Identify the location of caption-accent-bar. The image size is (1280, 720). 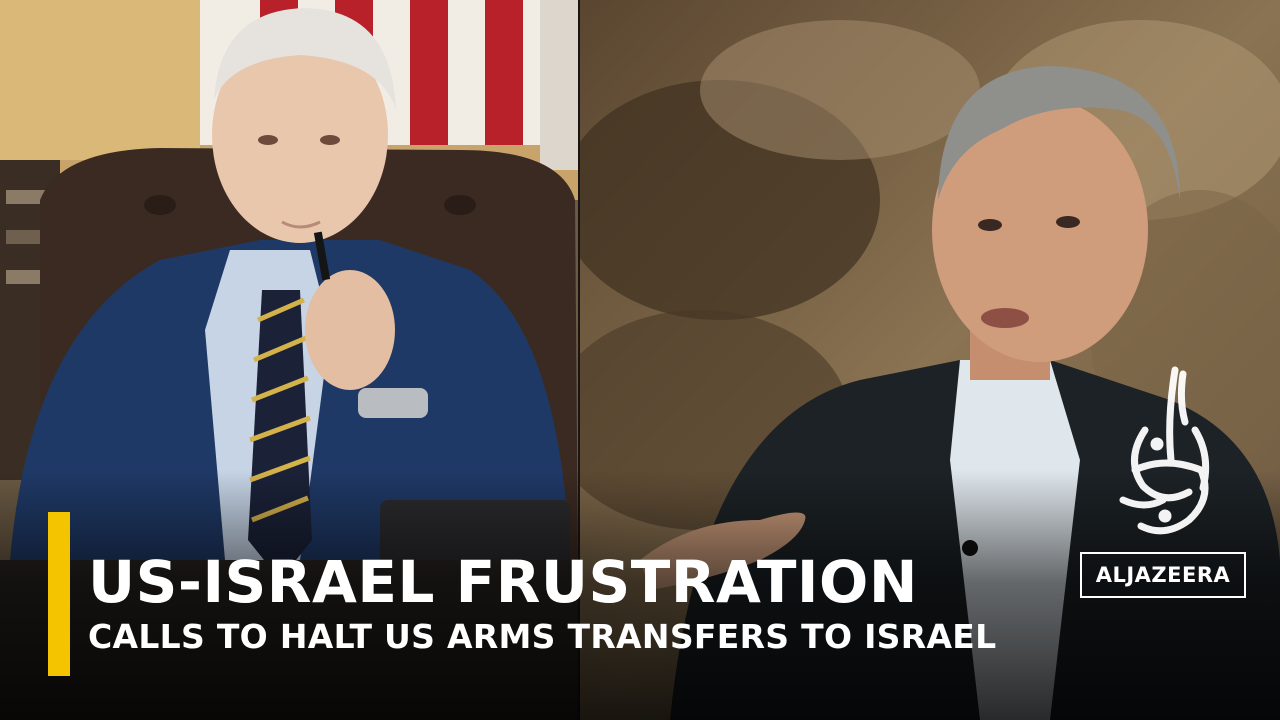
(59, 594).